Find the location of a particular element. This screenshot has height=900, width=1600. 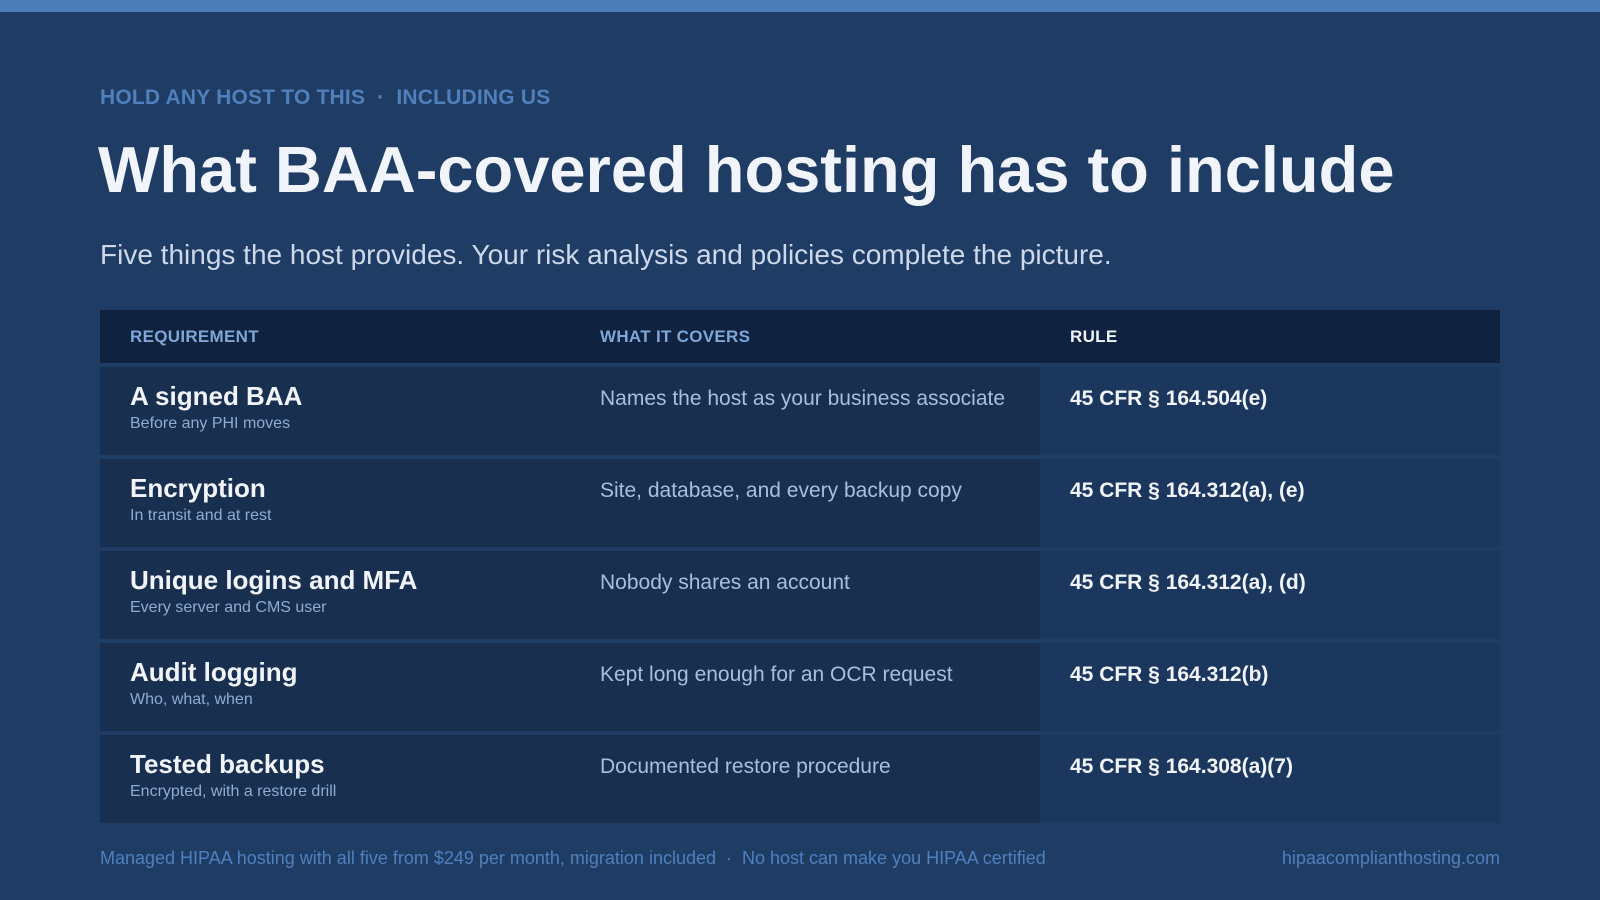

what-it-covers: Nobody shares an account is located at coordinates (725, 582).